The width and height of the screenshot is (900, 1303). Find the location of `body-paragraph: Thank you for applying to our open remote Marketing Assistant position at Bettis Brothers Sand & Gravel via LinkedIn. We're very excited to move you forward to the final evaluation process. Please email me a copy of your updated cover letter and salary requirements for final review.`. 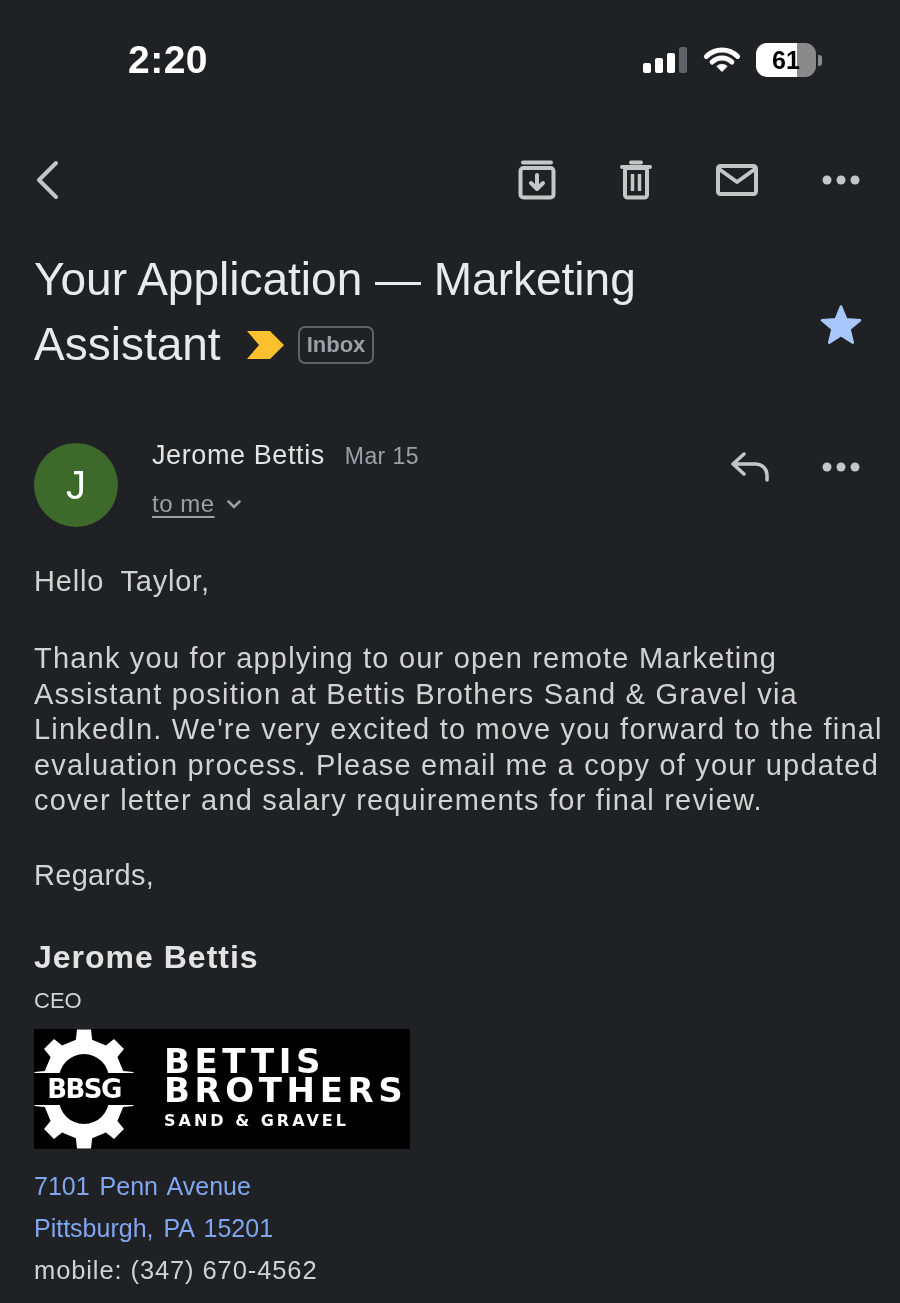

body-paragraph: Thank you for applying to our open remote Marketing Assistant position at Bettis Brothers Sand & Gravel via LinkedIn. We're very excited to move you forward to the final evaluation process. Please email me a copy of your updated cover letter and salary requirements for final review. is located at coordinates (459, 729).